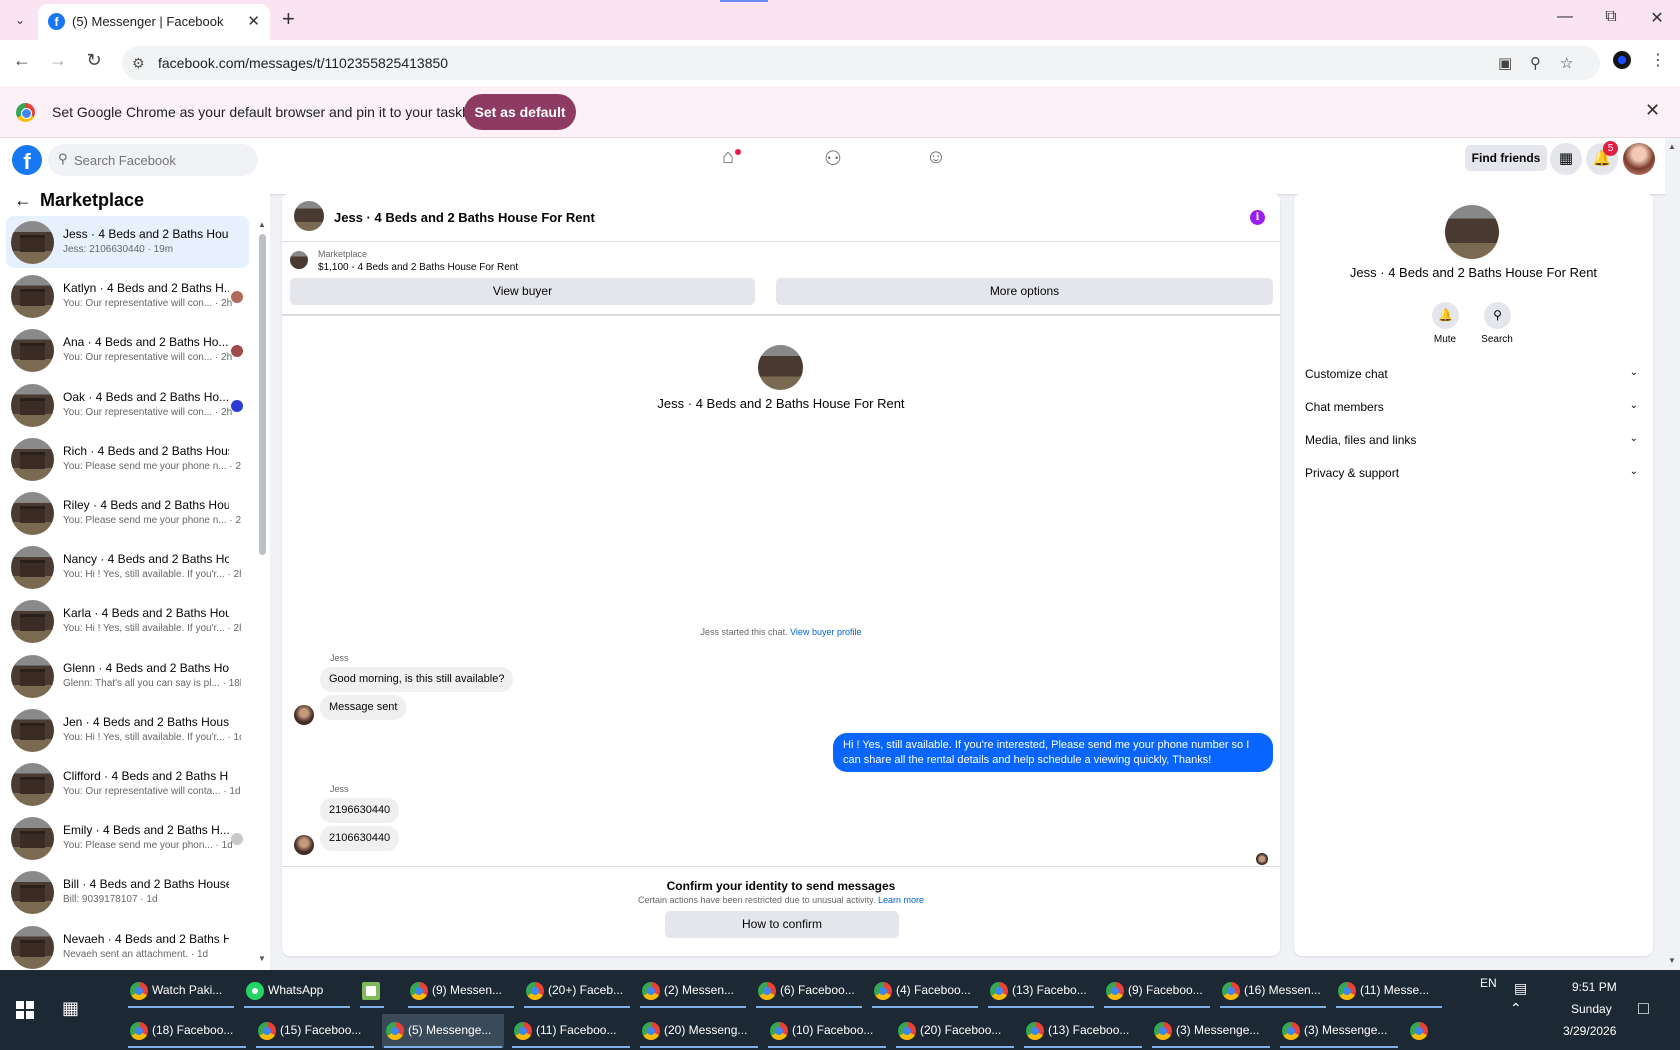  Describe the element at coordinates (379, 991) in the screenshot. I see `taskbar-window-item` at that location.